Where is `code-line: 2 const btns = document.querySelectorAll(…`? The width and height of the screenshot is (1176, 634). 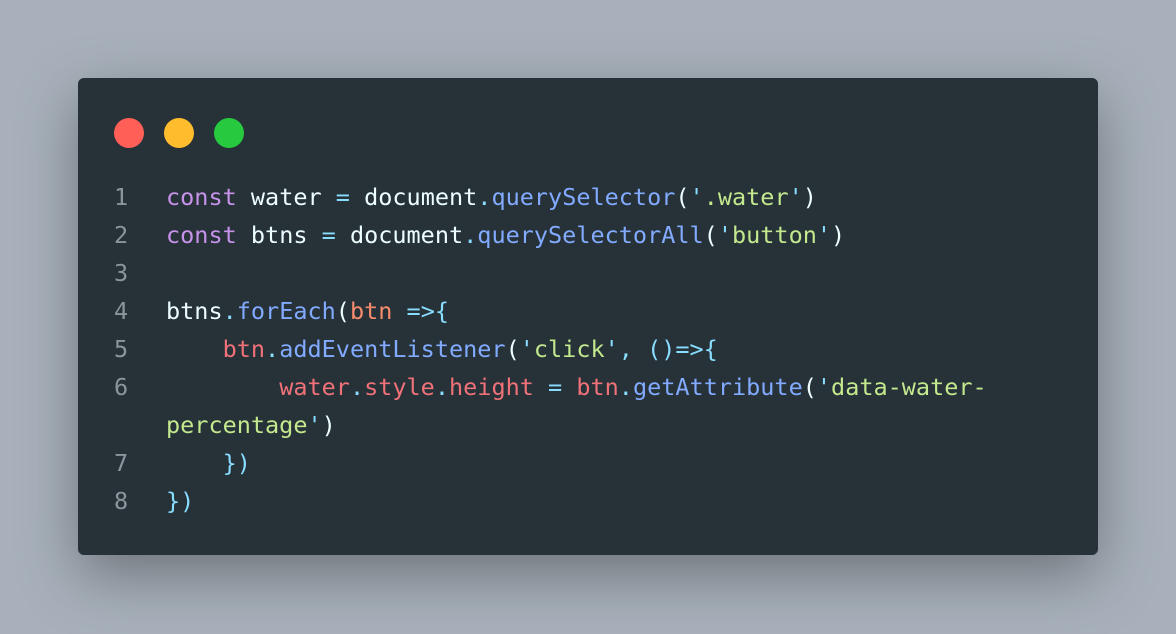
code-line: 2 const btns = document.querySelectorAll(… is located at coordinates (588, 235).